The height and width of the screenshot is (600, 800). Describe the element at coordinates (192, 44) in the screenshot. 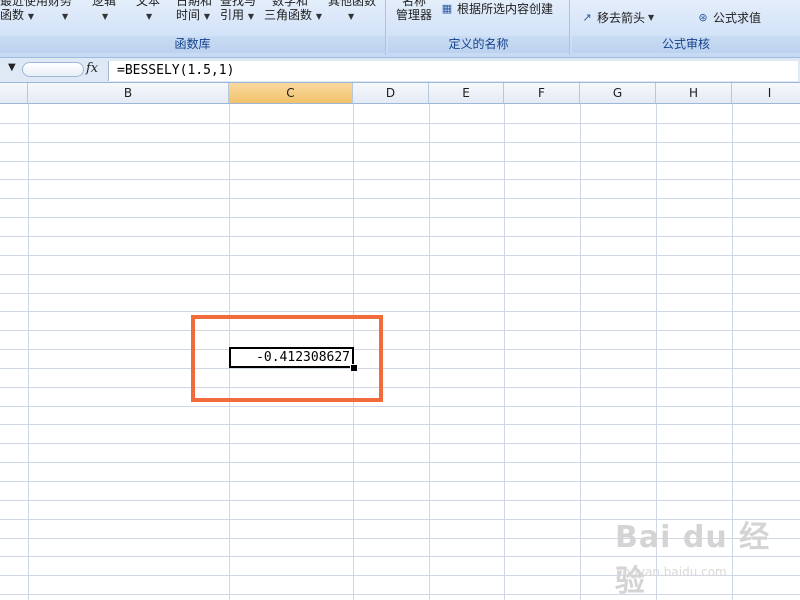

I see `function-library-label: 函数库` at that location.